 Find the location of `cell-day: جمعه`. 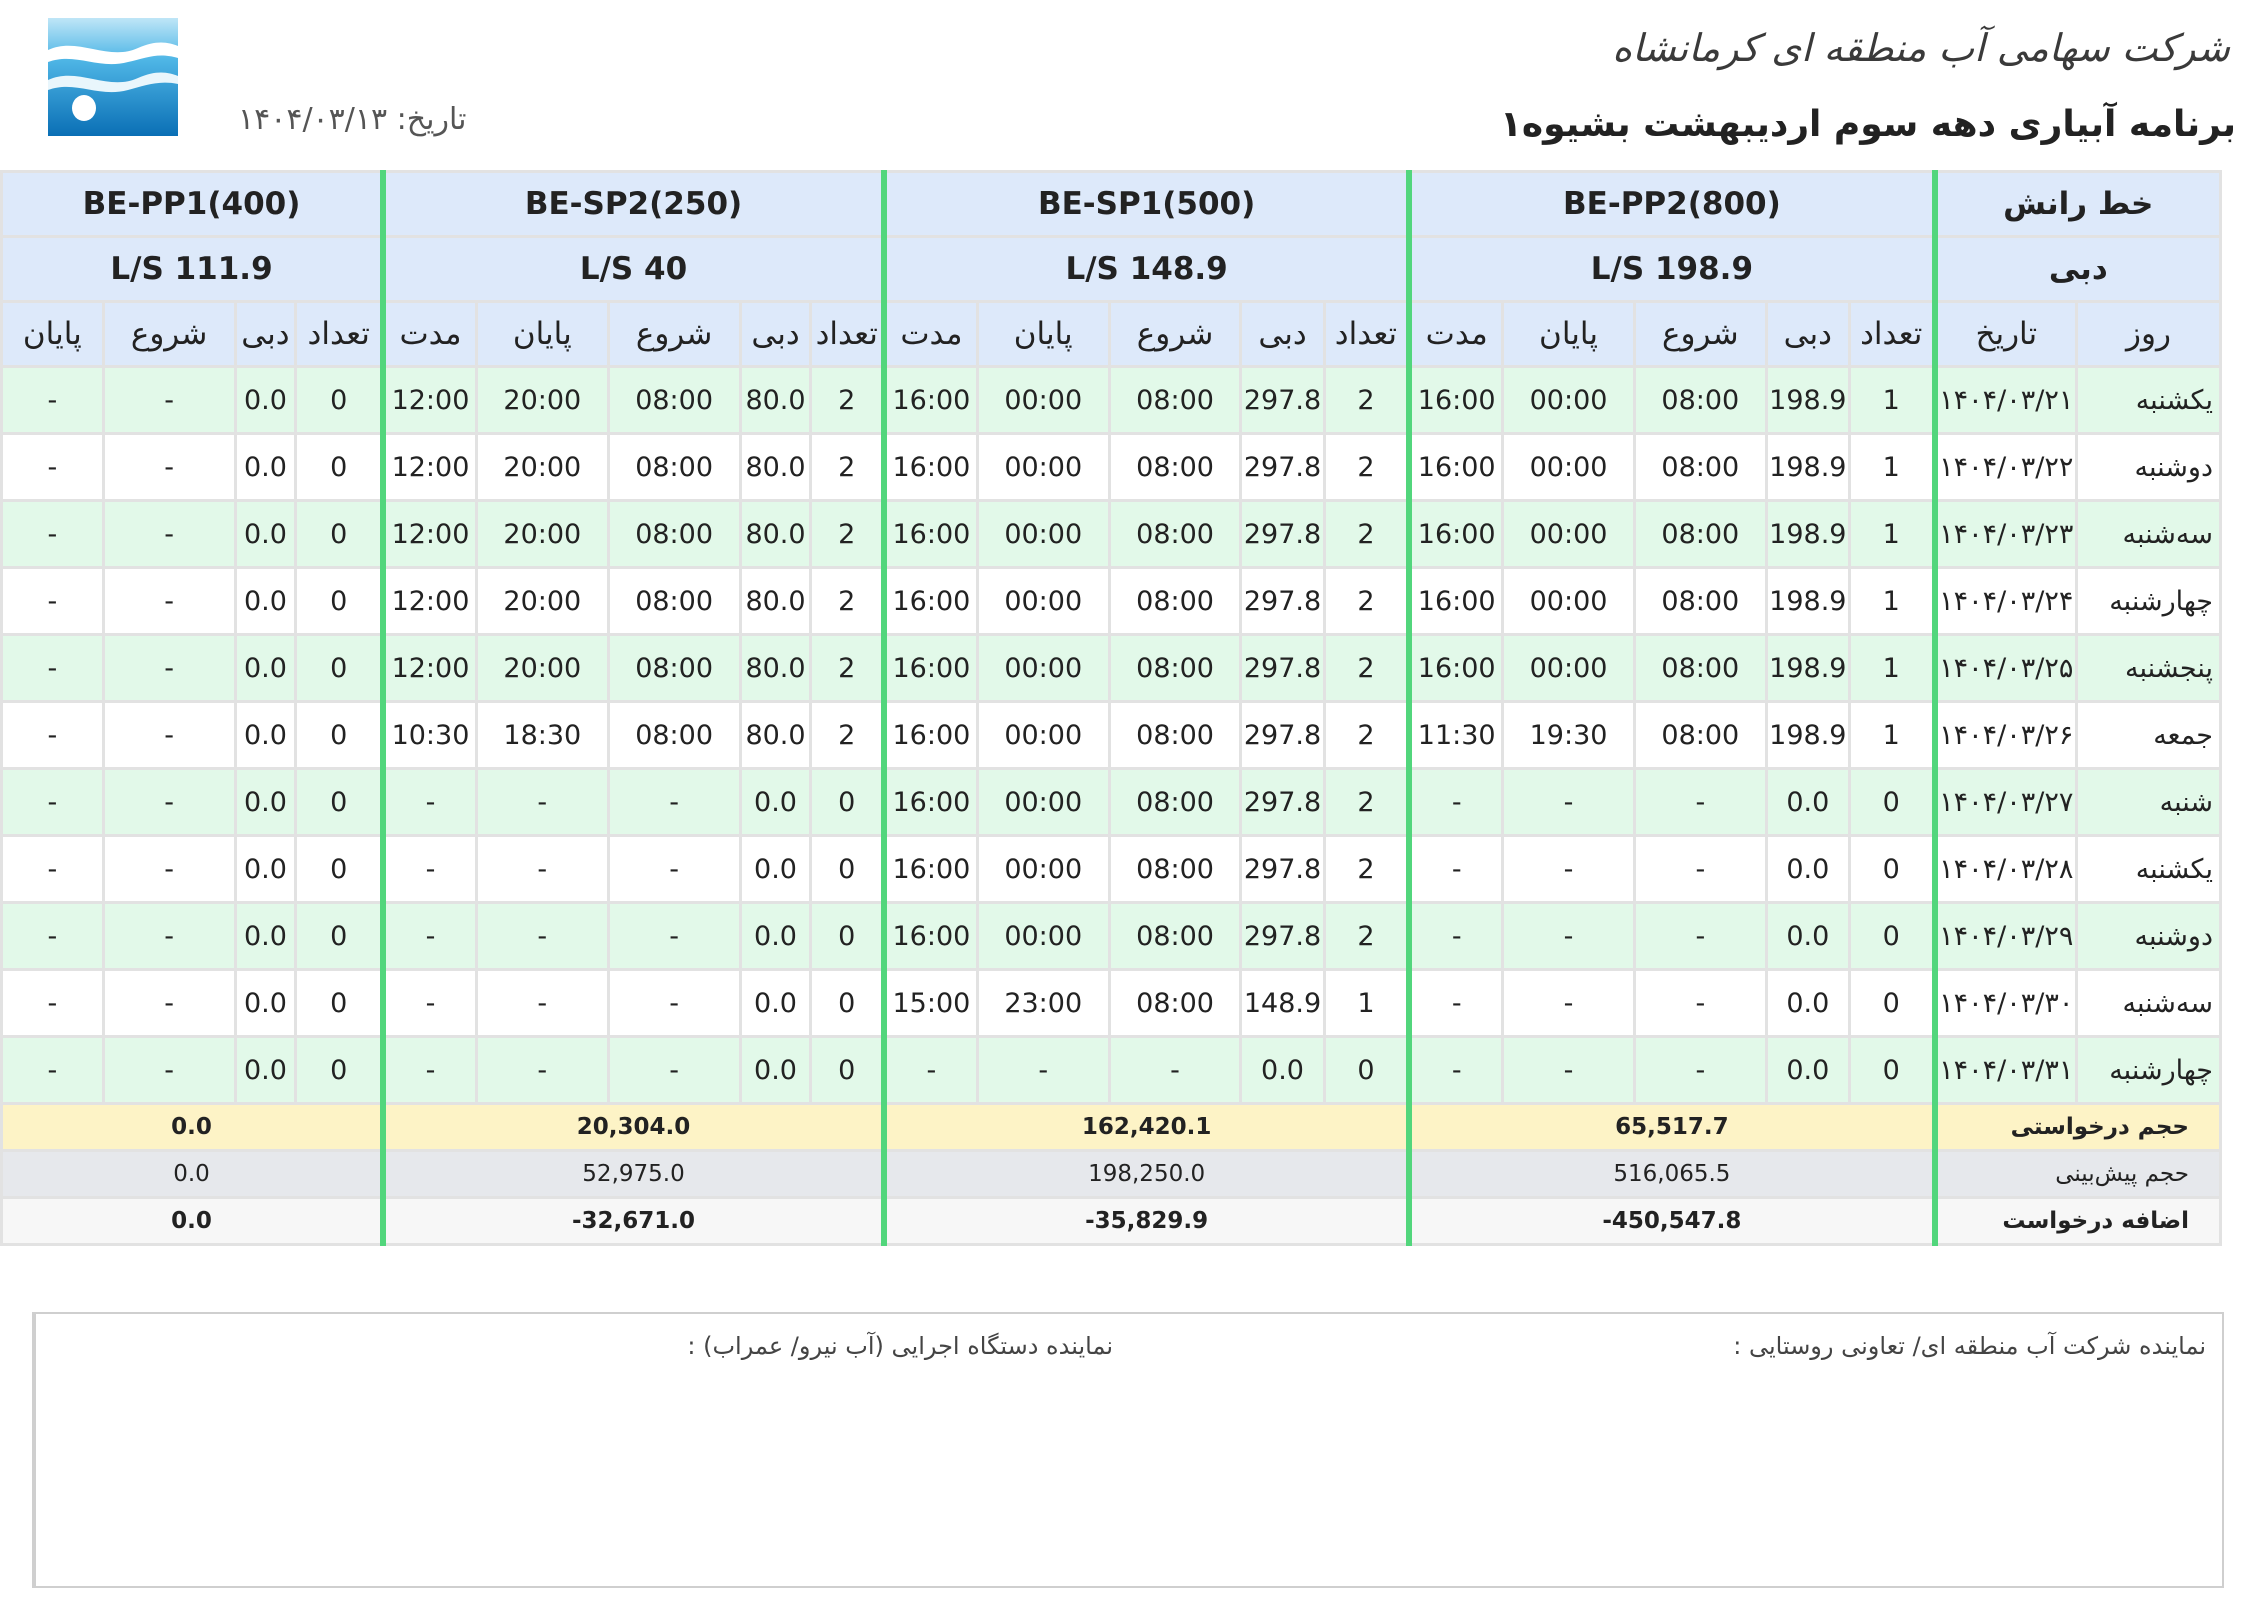

cell-day: جمعه is located at coordinates (2148, 735).